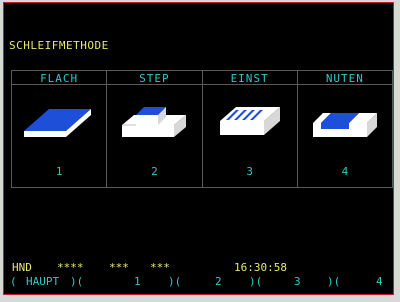 Image resolution: width=400 pixels, height=302 pixels. I want to click on method-number: 3, so click(249, 171).